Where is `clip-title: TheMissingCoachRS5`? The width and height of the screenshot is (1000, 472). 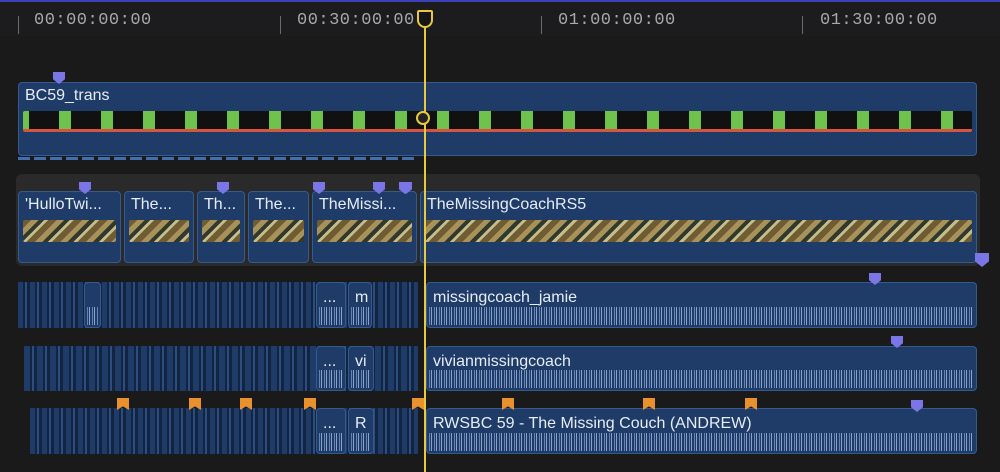 clip-title: TheMissingCoachRS5 is located at coordinates (507, 204).